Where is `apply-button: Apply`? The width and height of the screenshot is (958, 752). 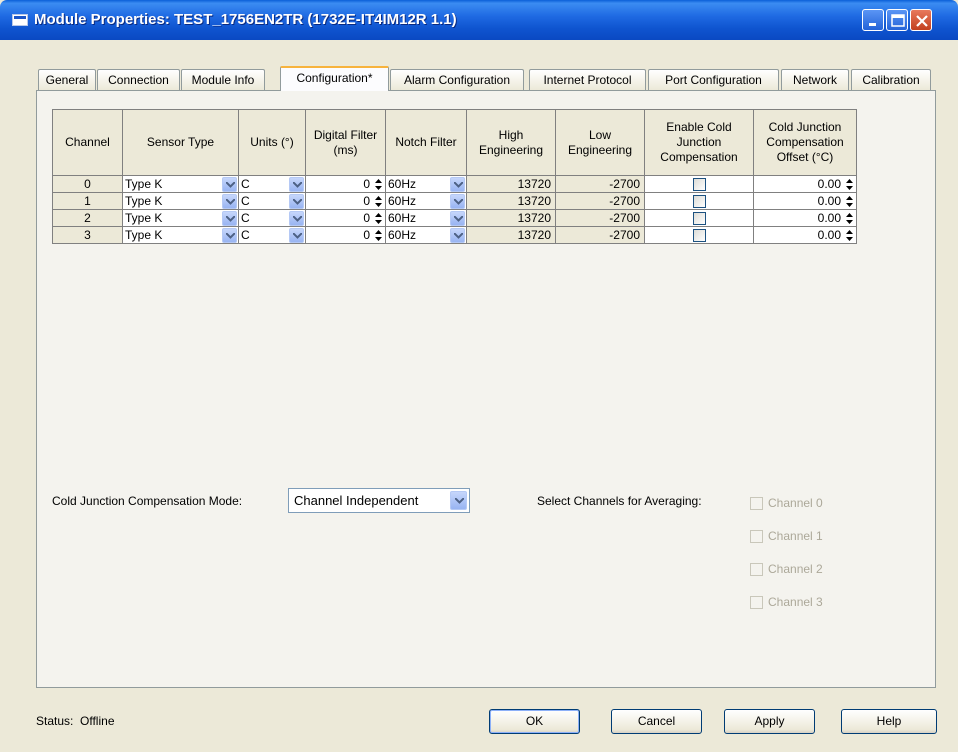 apply-button: Apply is located at coordinates (769, 721).